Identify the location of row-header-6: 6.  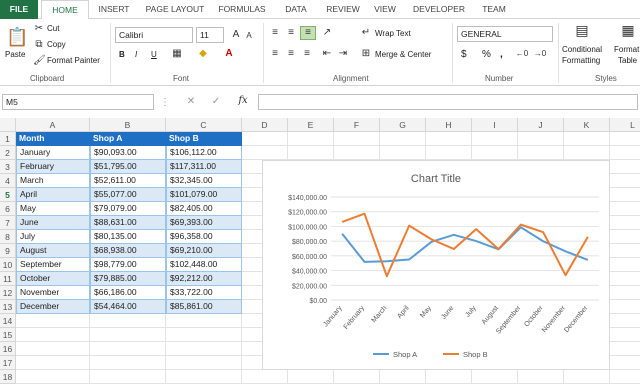
(8, 209).